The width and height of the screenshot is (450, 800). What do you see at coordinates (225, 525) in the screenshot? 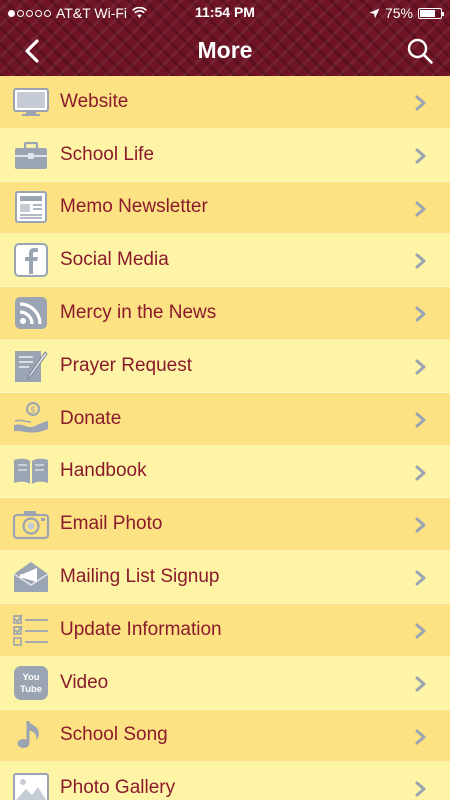
I see `menu-item-email-photo: Email Photo` at bounding box center [225, 525].